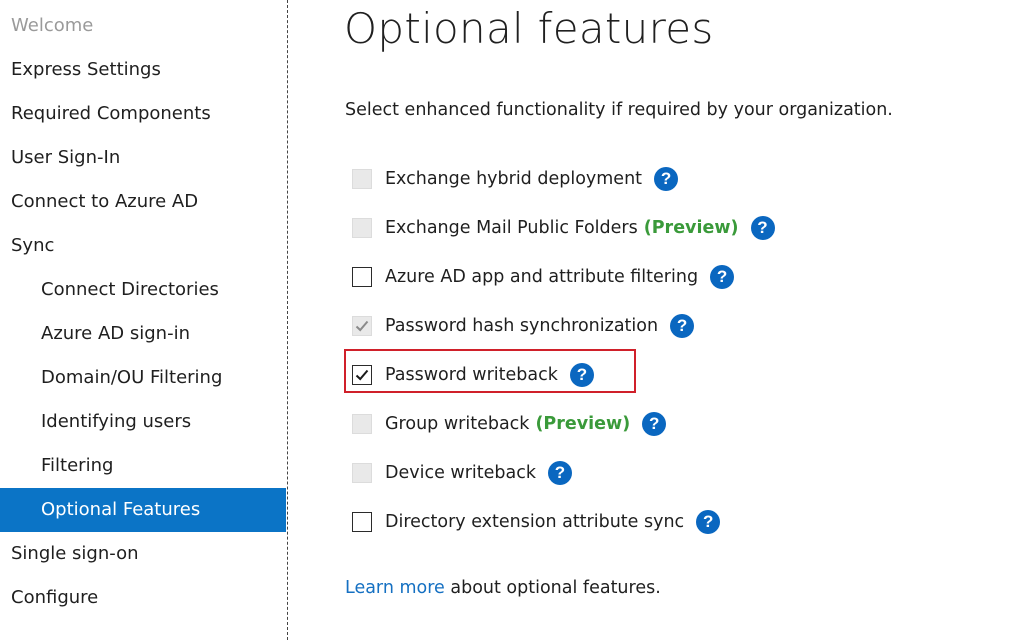  I want to click on sidebar-item-single-sign-on: Single sign-on, so click(143, 554).